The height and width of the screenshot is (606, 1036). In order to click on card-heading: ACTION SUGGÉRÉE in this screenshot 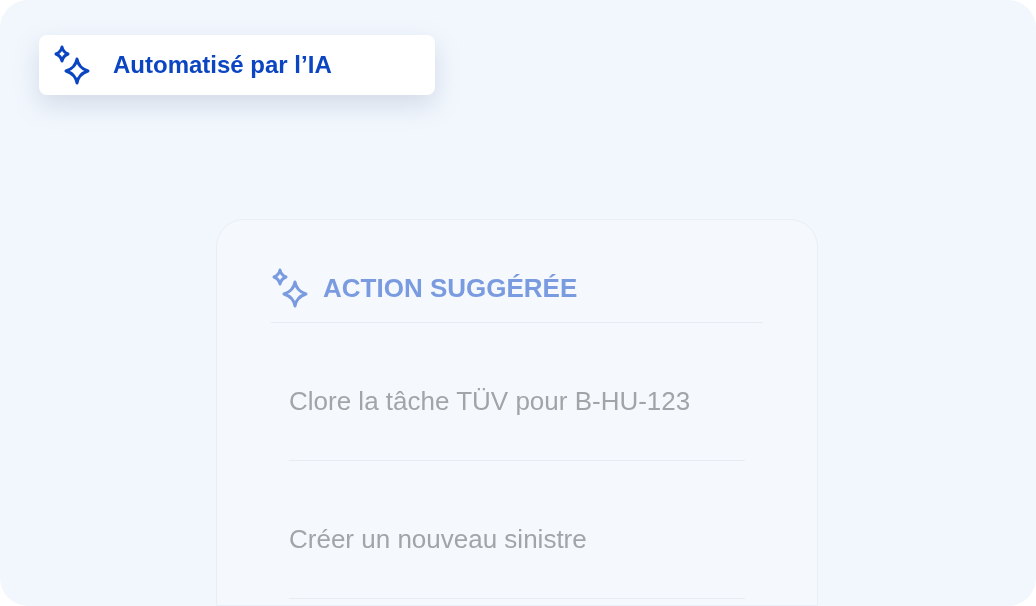, I will do `click(450, 288)`.